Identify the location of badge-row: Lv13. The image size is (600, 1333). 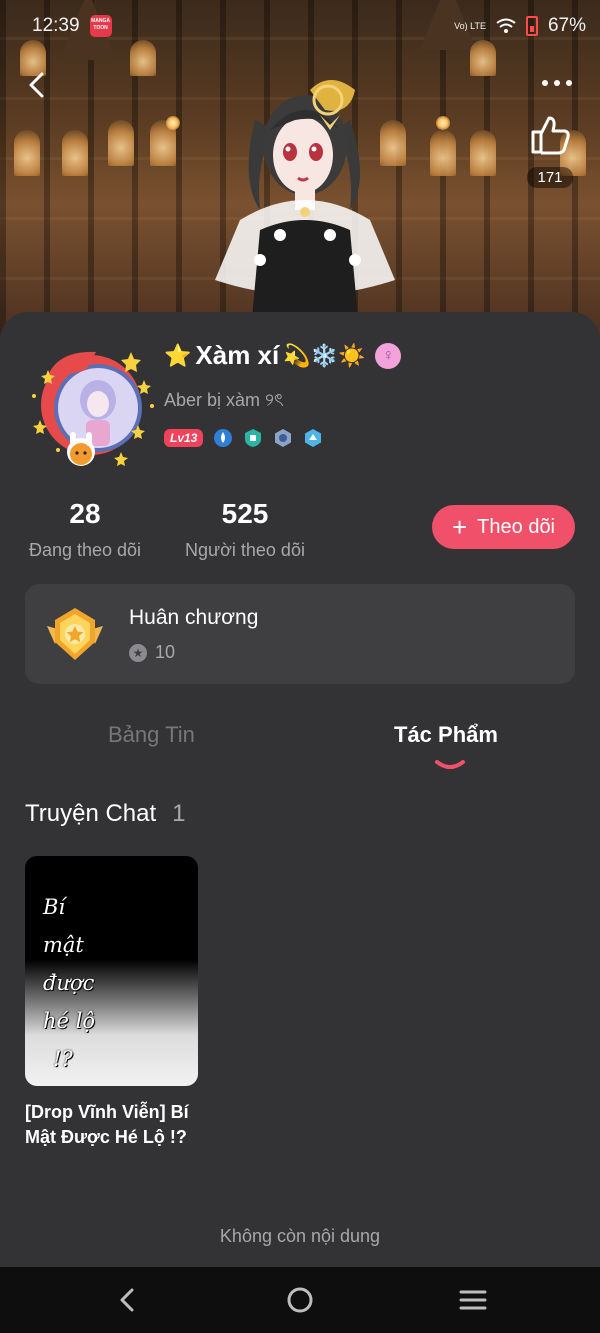
(243, 438).